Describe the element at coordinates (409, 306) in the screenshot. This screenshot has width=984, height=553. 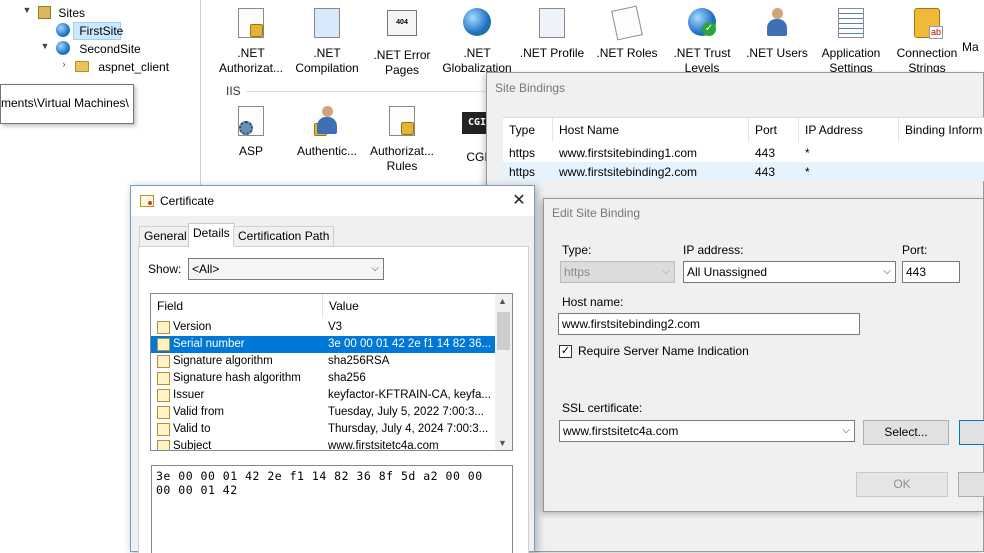
I see `column-header-value: Value` at that location.